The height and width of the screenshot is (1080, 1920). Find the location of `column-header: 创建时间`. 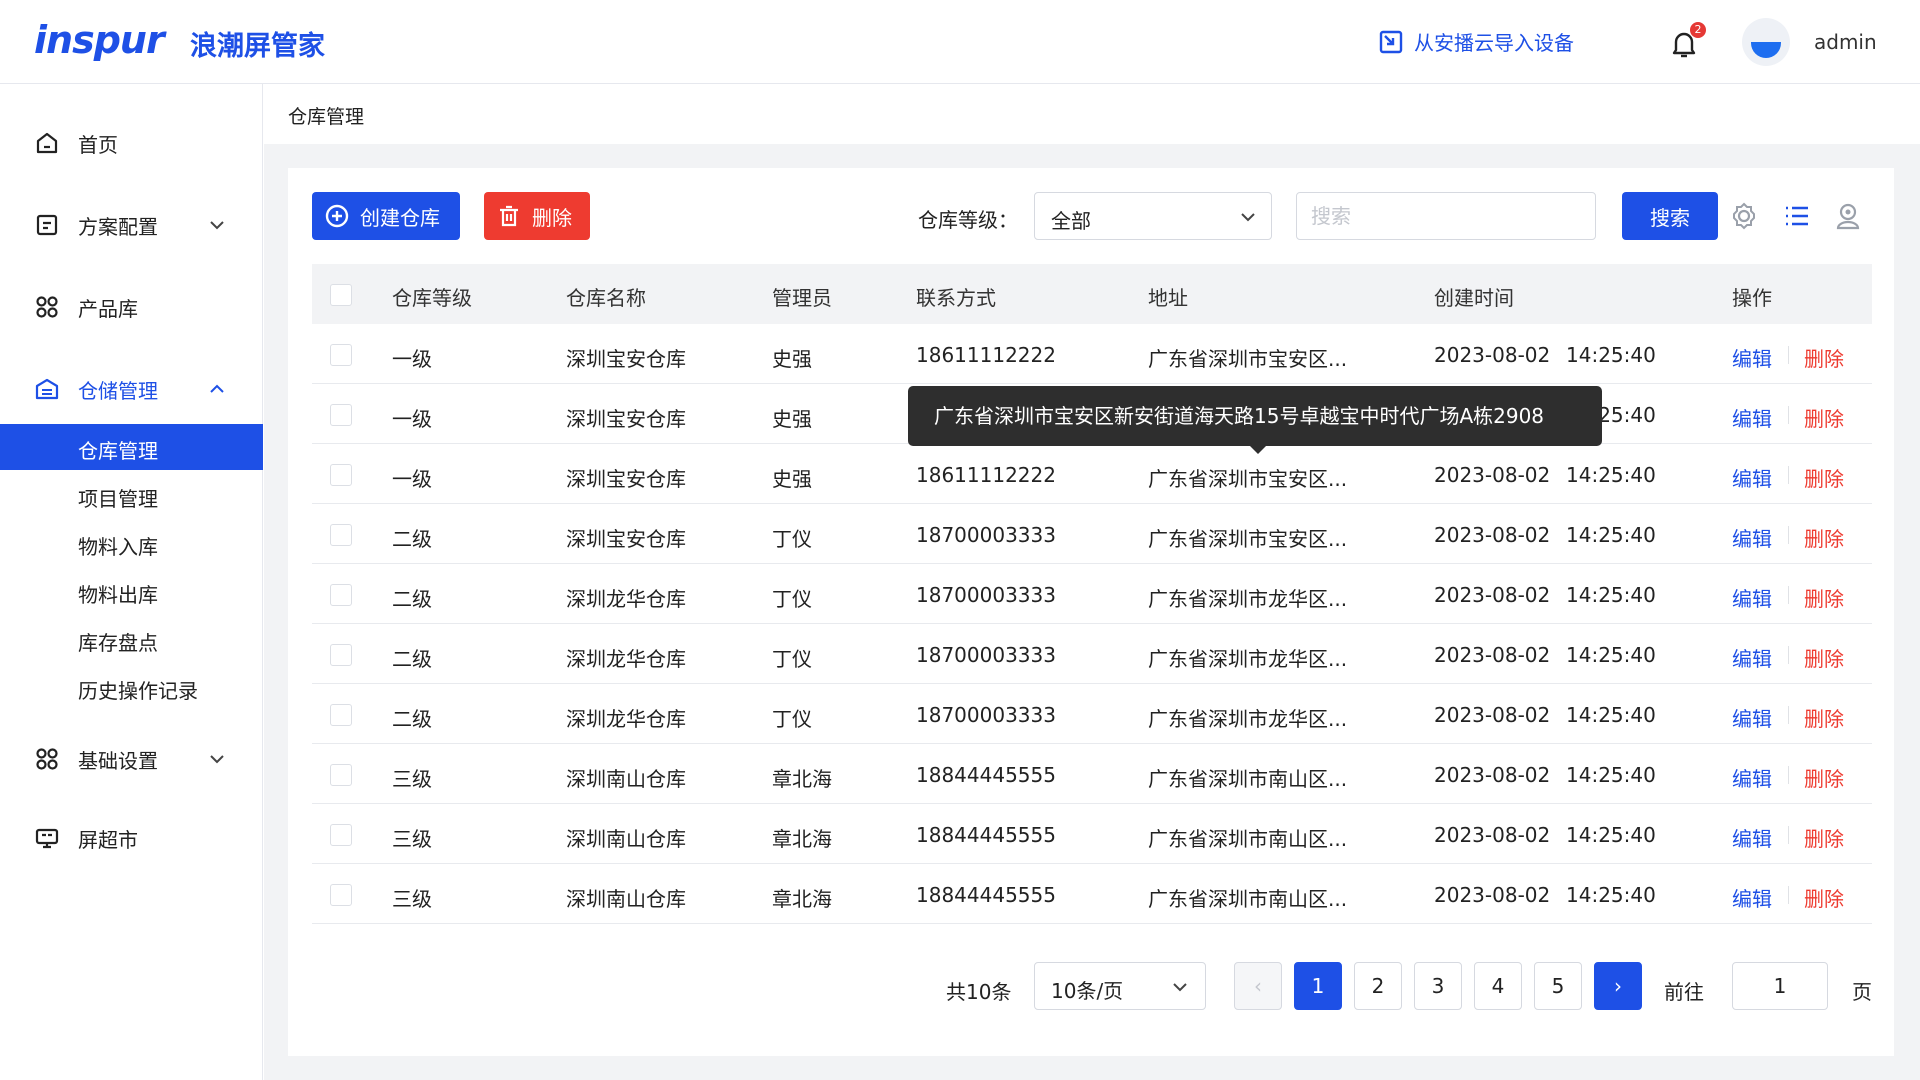

column-header: 创建时间 is located at coordinates (1474, 298).